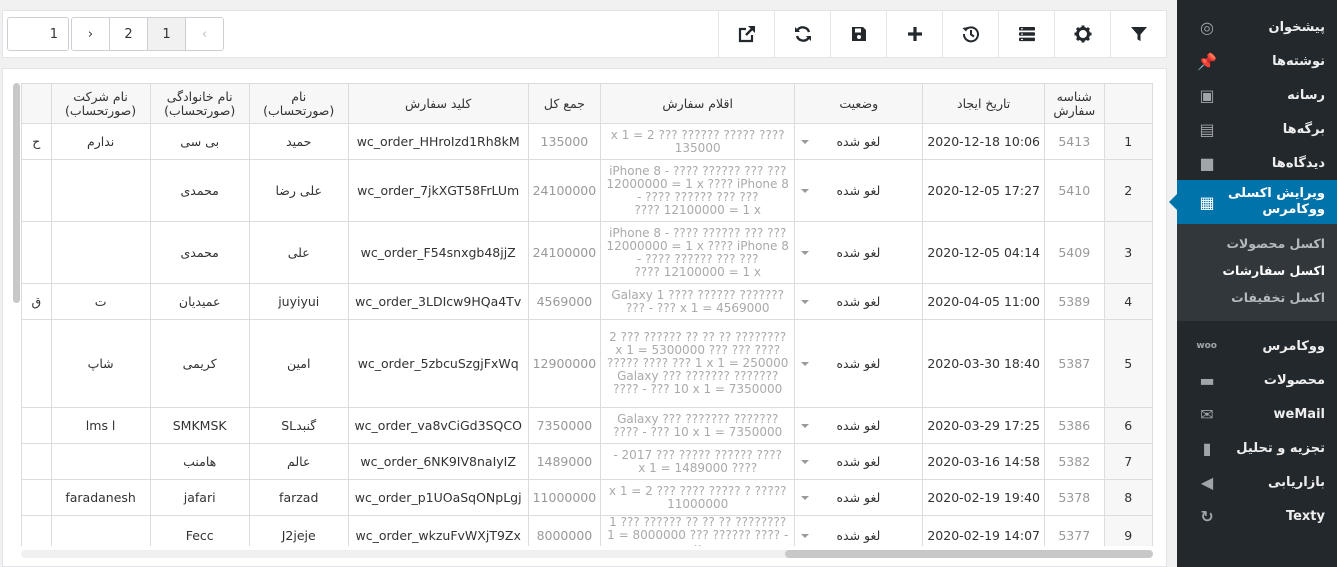 Image resolution: width=1337 pixels, height=567 pixels. Describe the element at coordinates (1257, 163) in the screenshot. I see `sidebar-item-4: دیدگاه‌ها ■` at that location.